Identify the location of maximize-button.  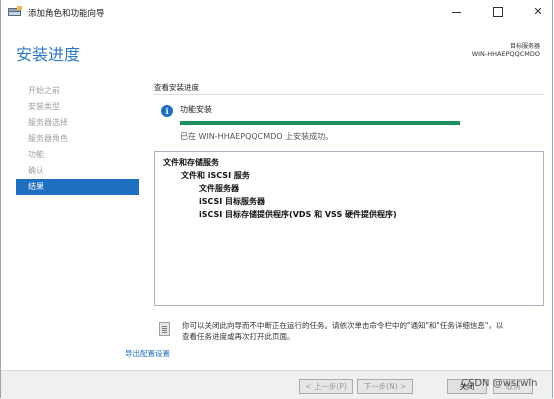
(498, 12).